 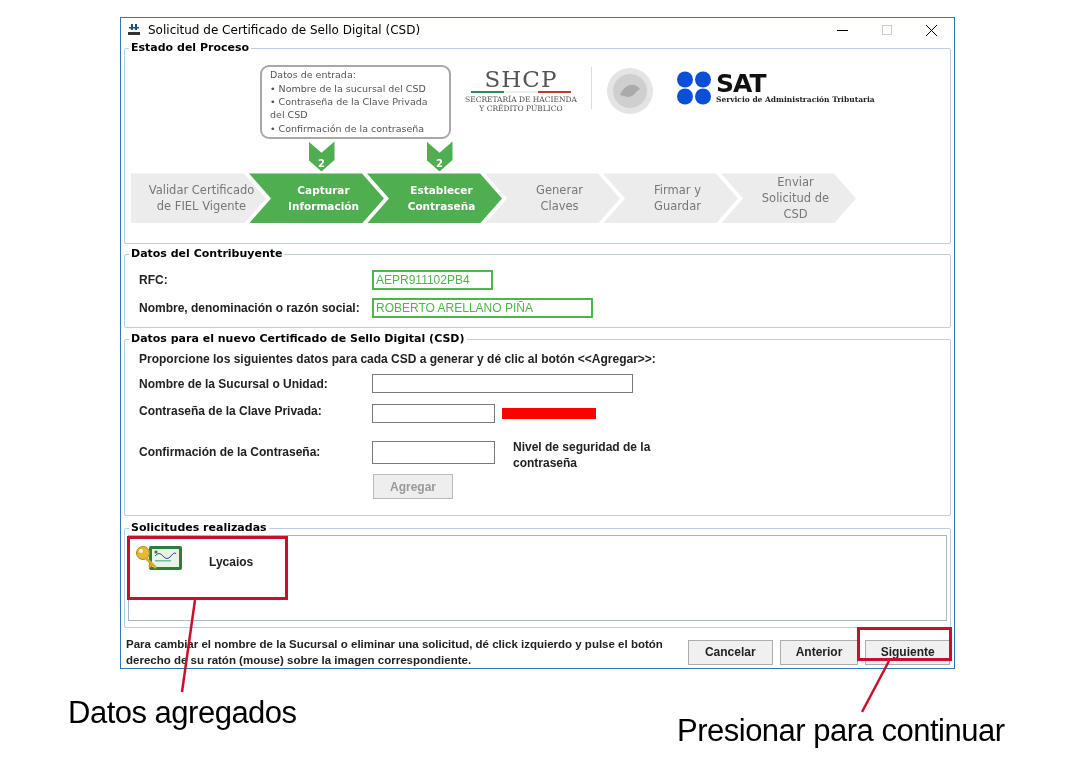 What do you see at coordinates (348, 128) in the screenshot?
I see `callout-item: • Confirmación de la contraseña` at bounding box center [348, 128].